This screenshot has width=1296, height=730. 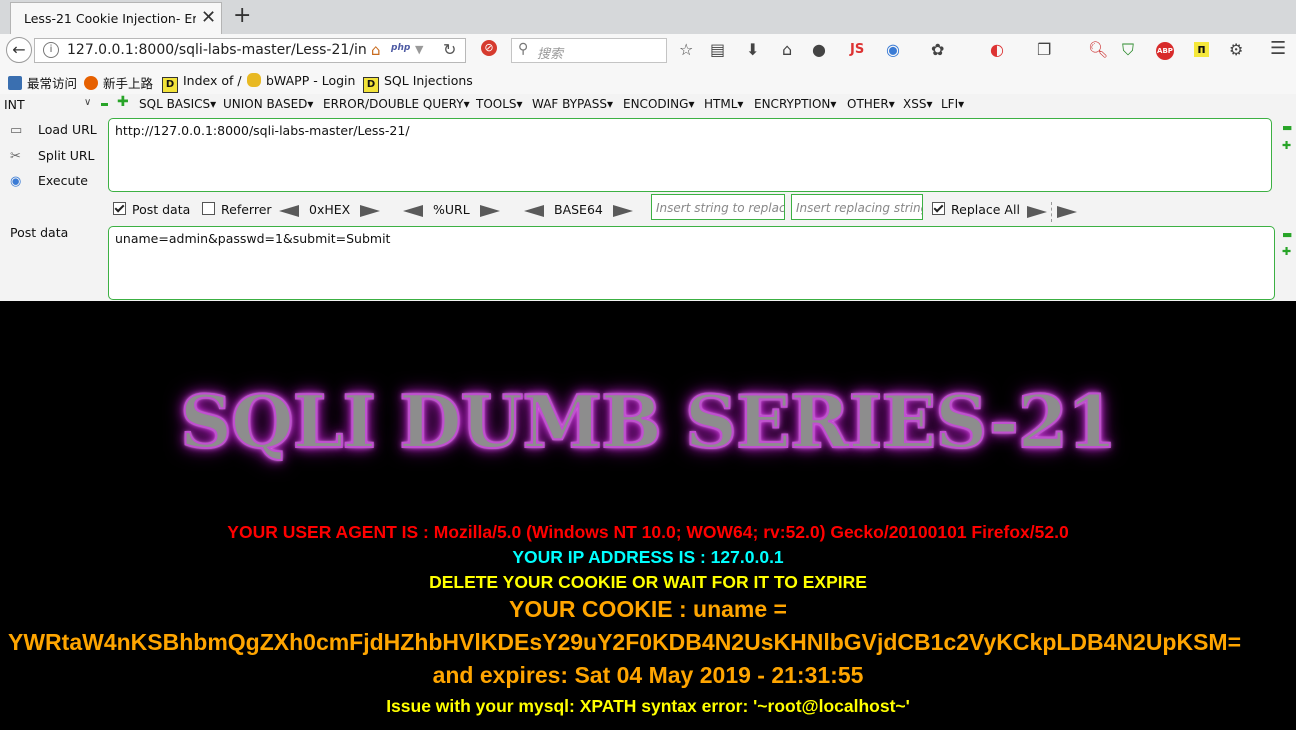 I want to click on post-data-textarea: uname=admin&passwd=1&submit=Submit, so click(x=691, y=263).